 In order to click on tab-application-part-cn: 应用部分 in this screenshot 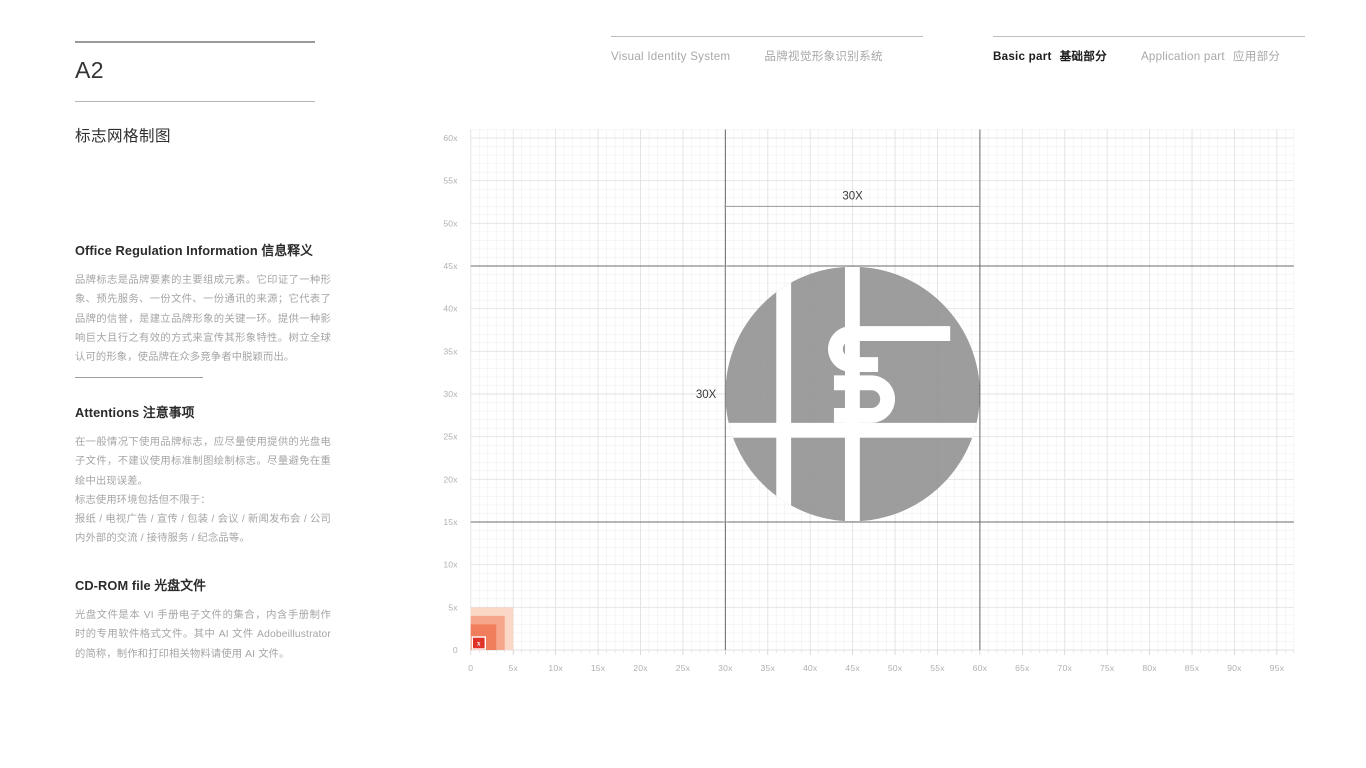, I will do `click(1256, 56)`.